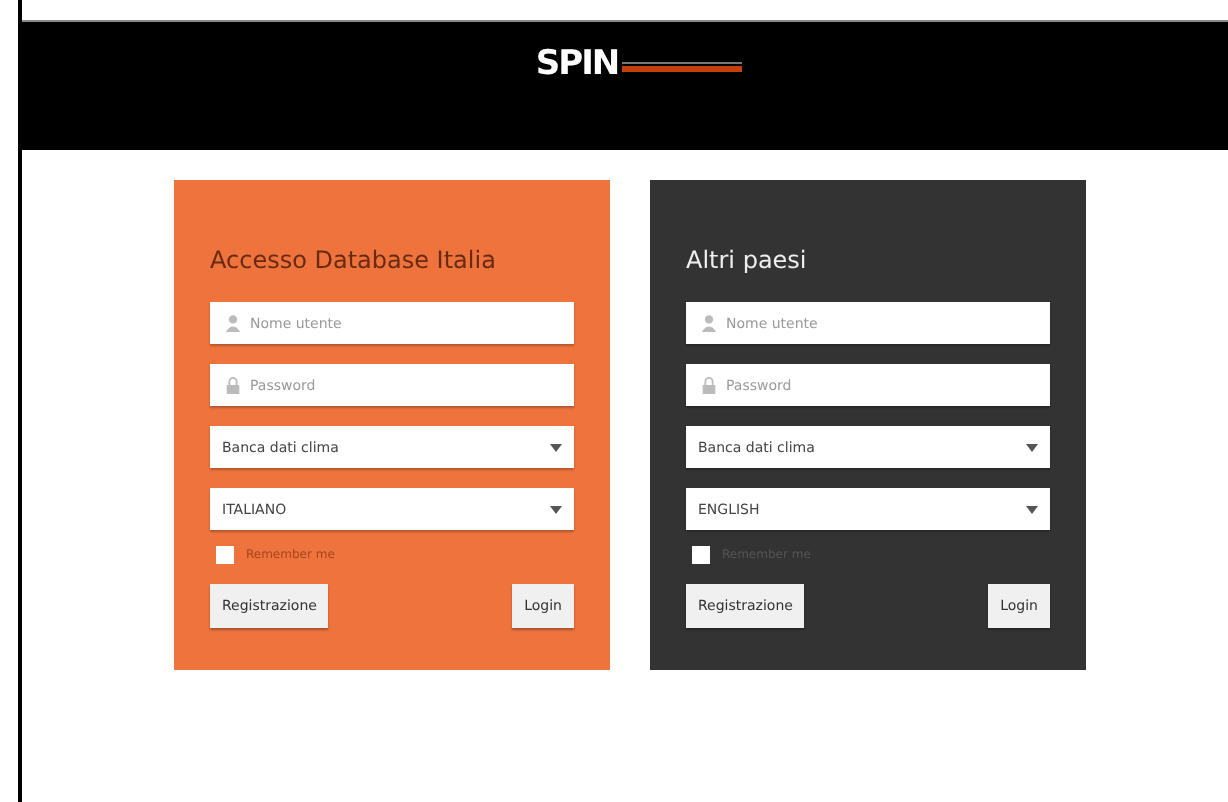  Describe the element at coordinates (747, 260) in the screenshot. I see `panel-title: Altri paesi` at that location.